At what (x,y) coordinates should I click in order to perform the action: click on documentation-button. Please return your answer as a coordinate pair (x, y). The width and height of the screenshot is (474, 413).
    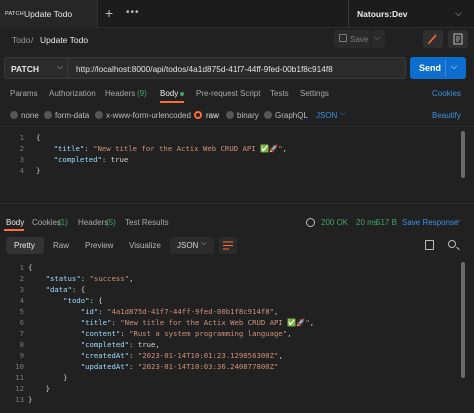
    Looking at the image, I should click on (458, 39).